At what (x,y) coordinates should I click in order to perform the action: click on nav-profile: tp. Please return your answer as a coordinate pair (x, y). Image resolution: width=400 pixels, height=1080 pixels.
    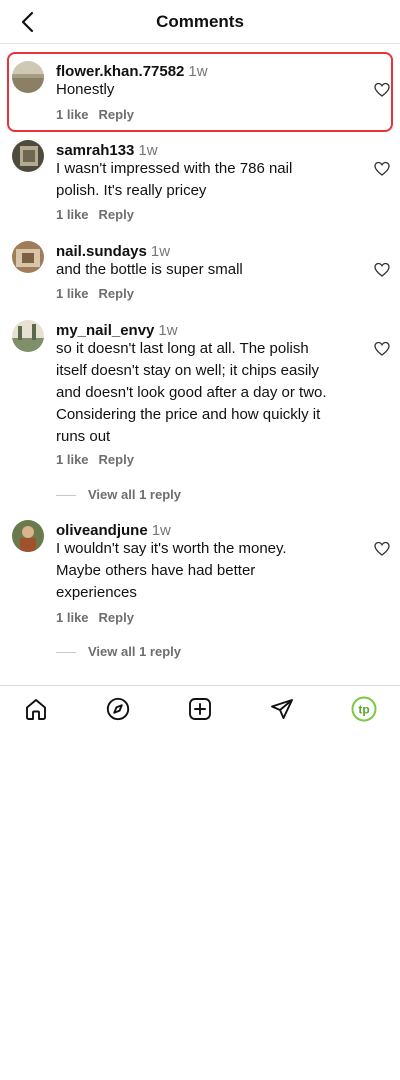
    Looking at the image, I should click on (364, 709).